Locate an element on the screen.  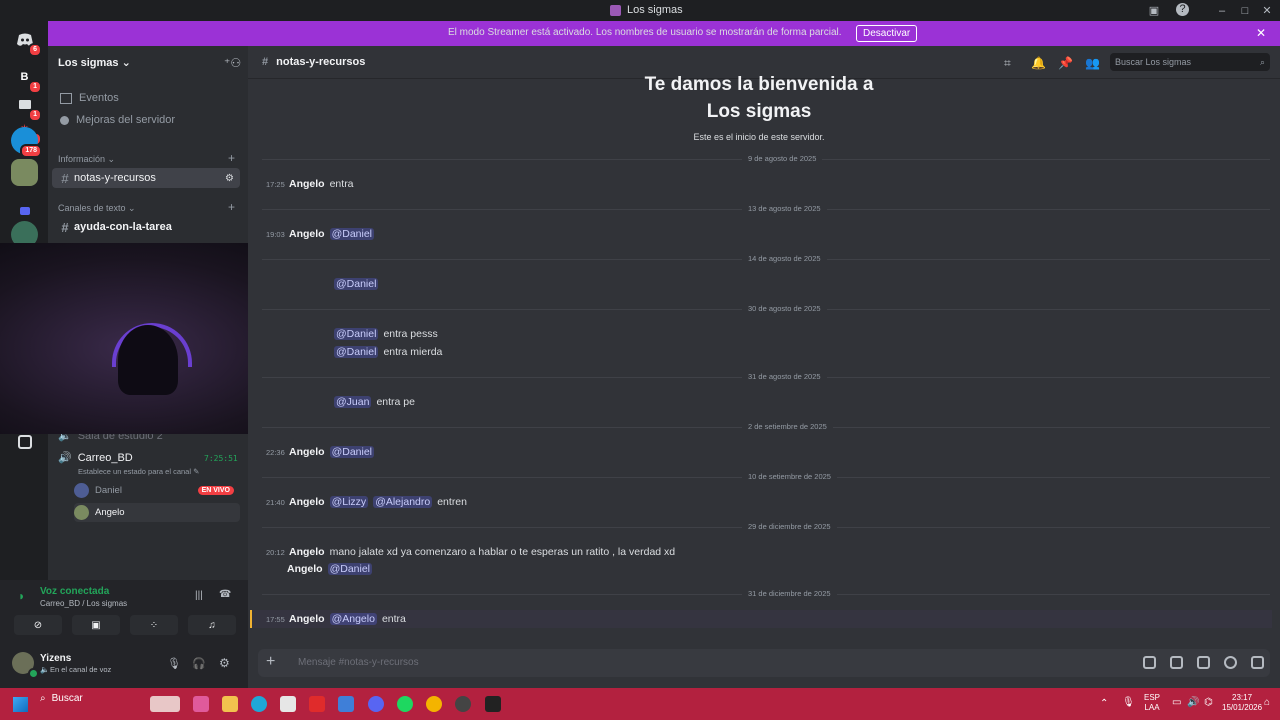
chevron-up-icon: ⌃ is located at coordinates (1104, 703).